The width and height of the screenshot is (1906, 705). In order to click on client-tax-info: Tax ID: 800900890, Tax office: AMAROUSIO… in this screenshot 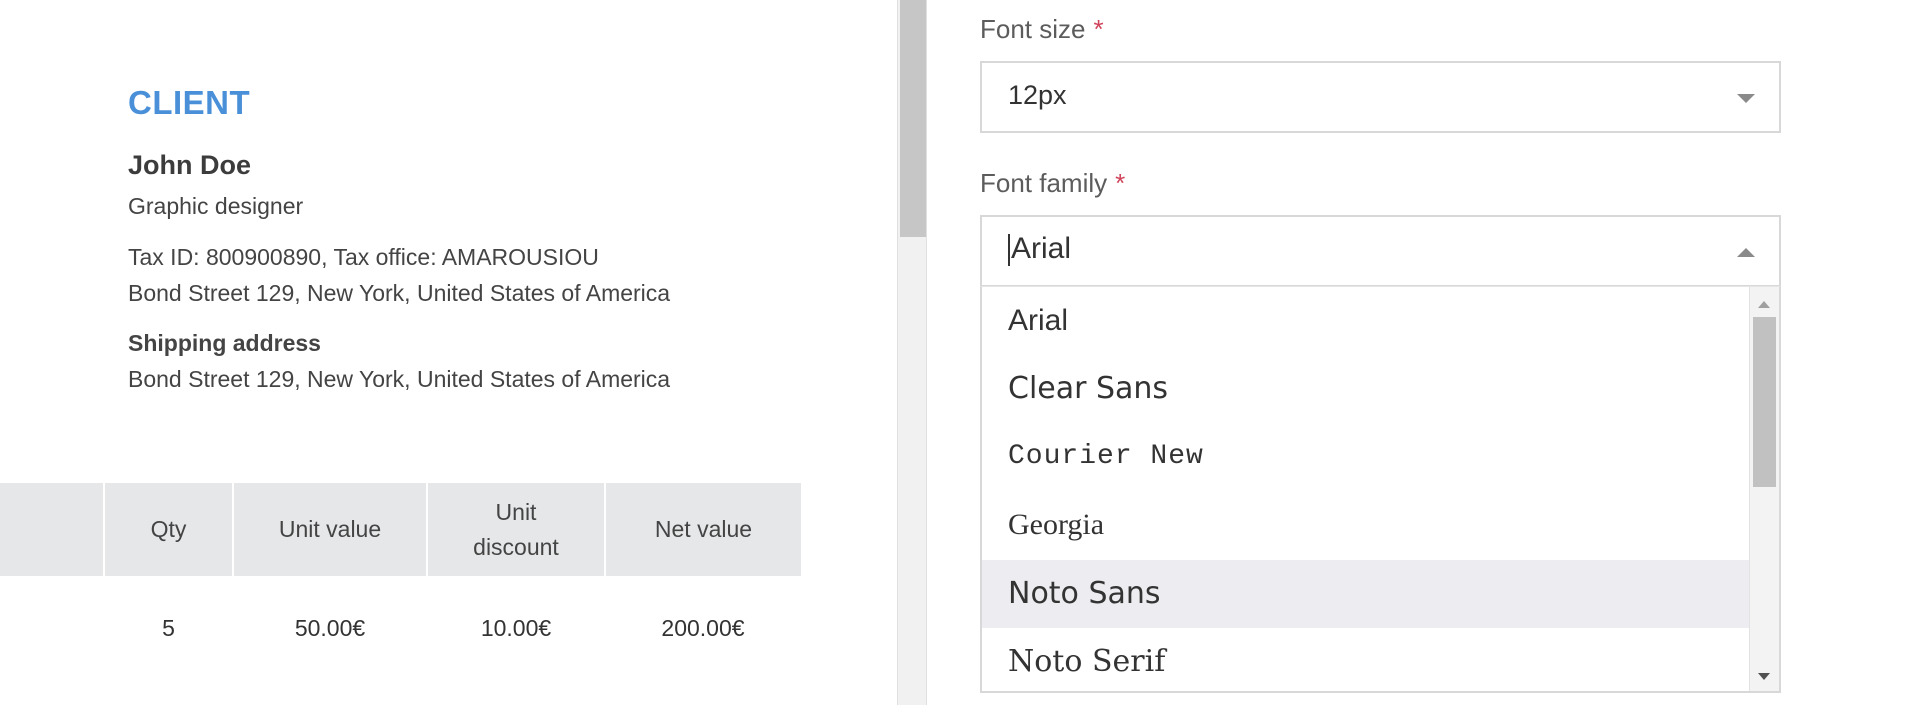, I will do `click(363, 257)`.